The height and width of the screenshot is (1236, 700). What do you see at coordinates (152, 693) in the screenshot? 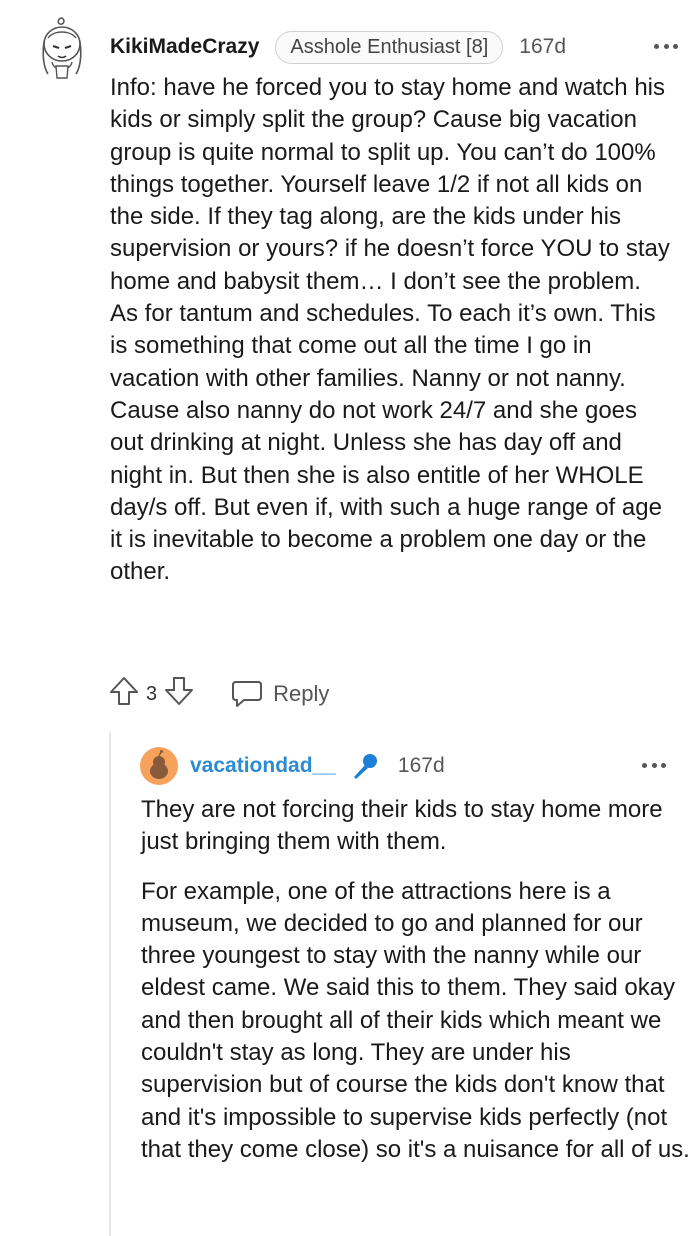
I see `vote-score: 3` at bounding box center [152, 693].